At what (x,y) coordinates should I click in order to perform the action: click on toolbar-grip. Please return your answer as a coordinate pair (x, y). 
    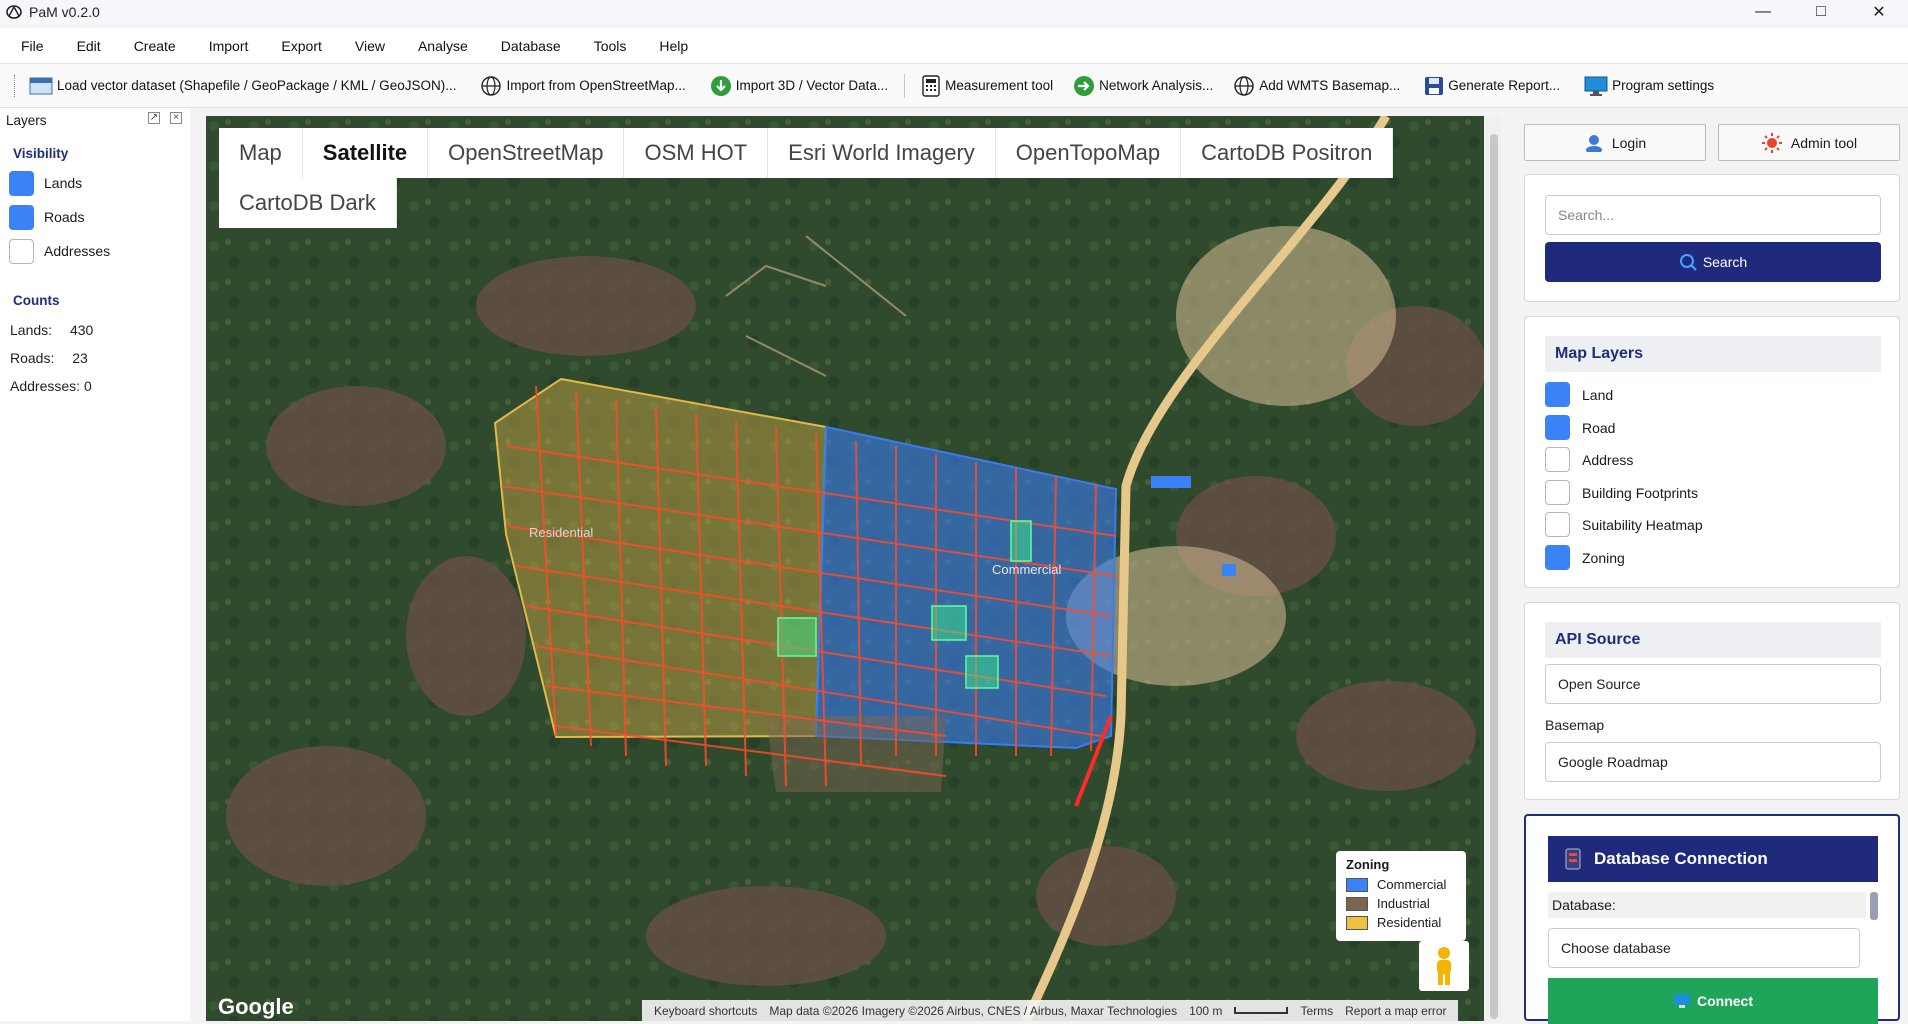
    Looking at the image, I should click on (15, 85).